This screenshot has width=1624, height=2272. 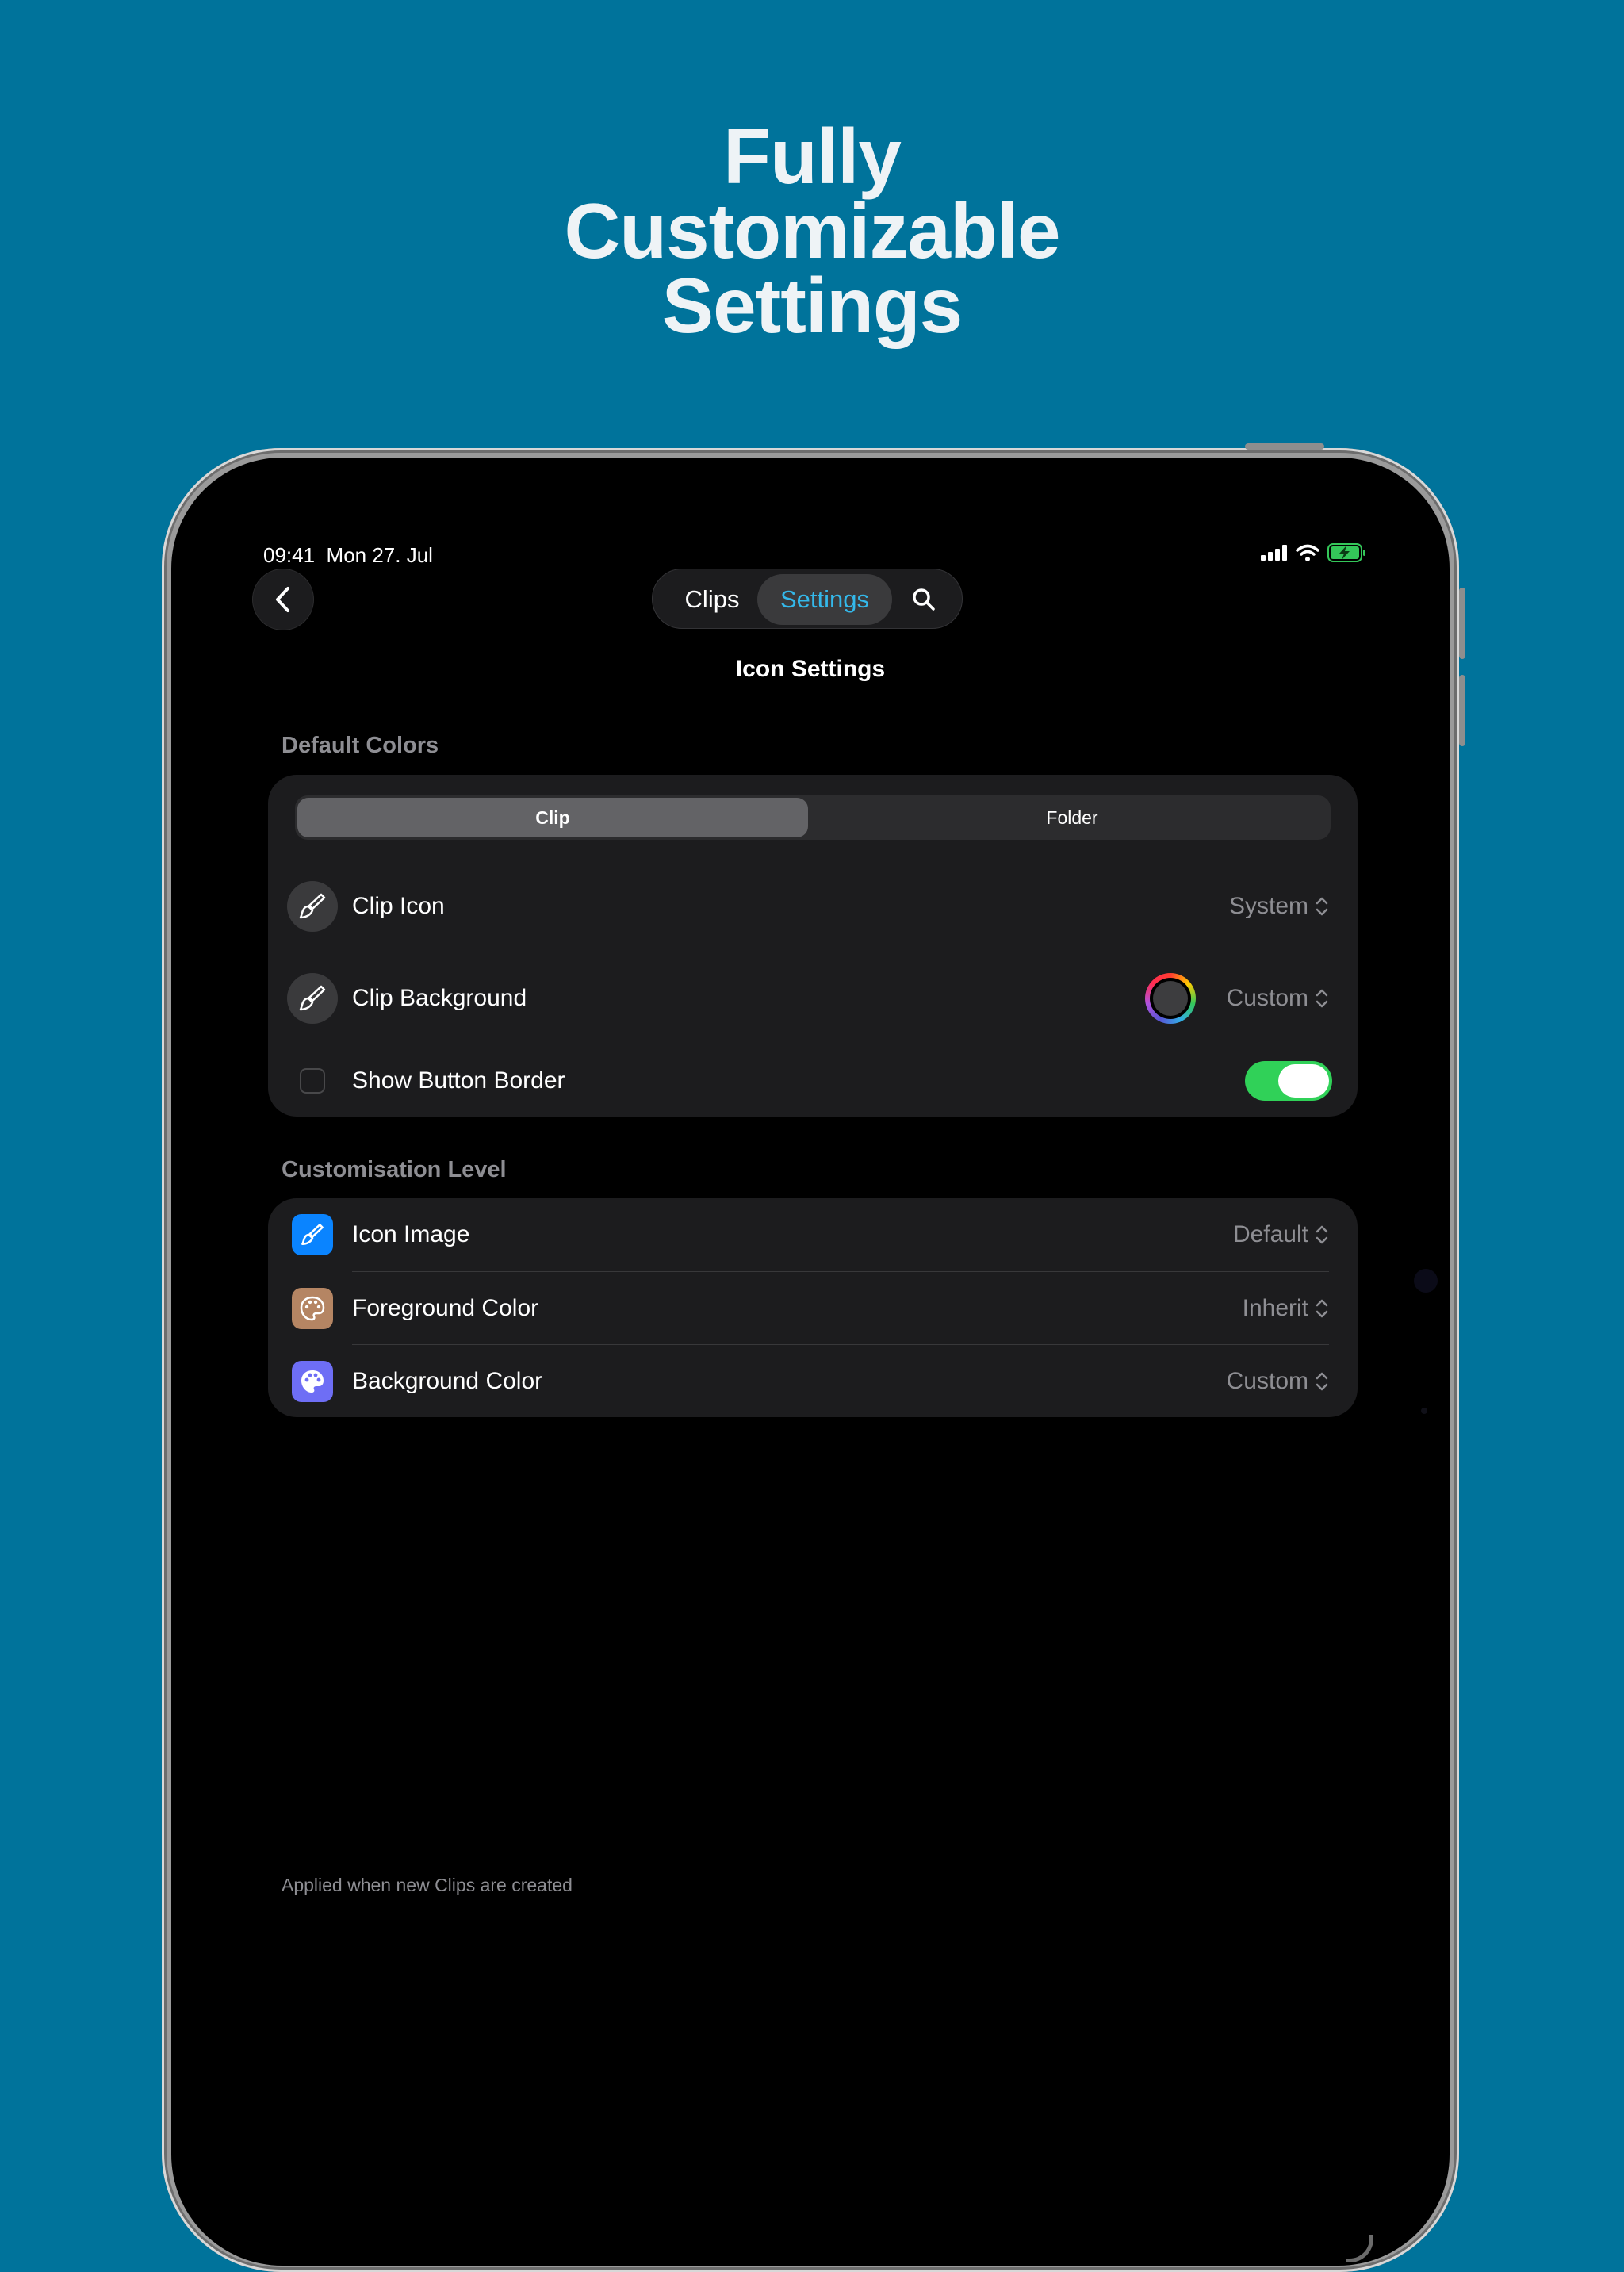 I want to click on status-bar-left: 09:41 Mon 27. Jul, so click(x=348, y=555).